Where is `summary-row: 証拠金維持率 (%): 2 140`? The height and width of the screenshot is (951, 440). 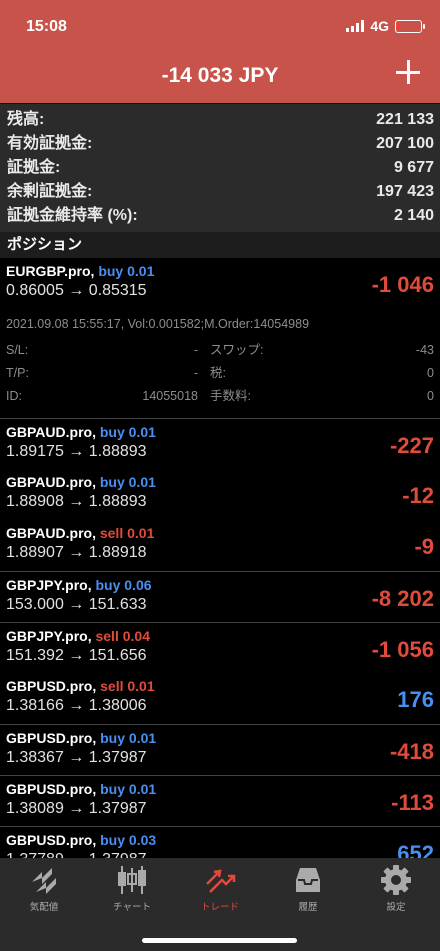
summary-row: 証拠金維持率 (%): 2 140 is located at coordinates (220, 216).